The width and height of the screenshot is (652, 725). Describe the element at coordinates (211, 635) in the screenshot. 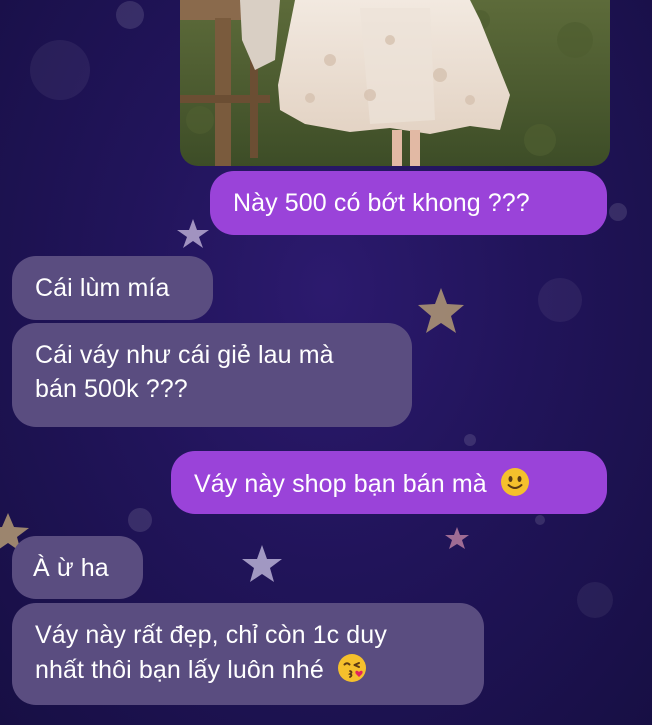

I see `message-text-line: Váy này rất đẹp, chỉ còn 1c duy` at that location.